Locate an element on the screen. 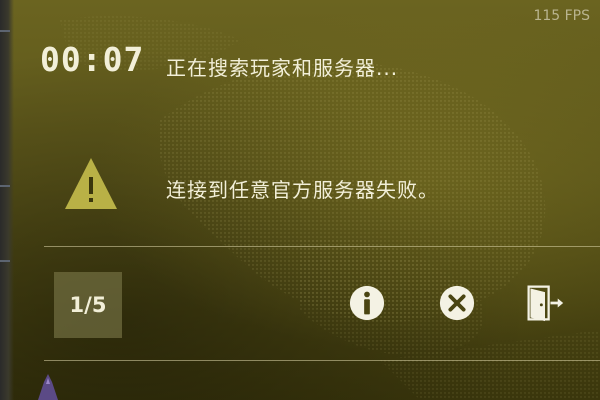  exit-button is located at coordinates (545, 303).